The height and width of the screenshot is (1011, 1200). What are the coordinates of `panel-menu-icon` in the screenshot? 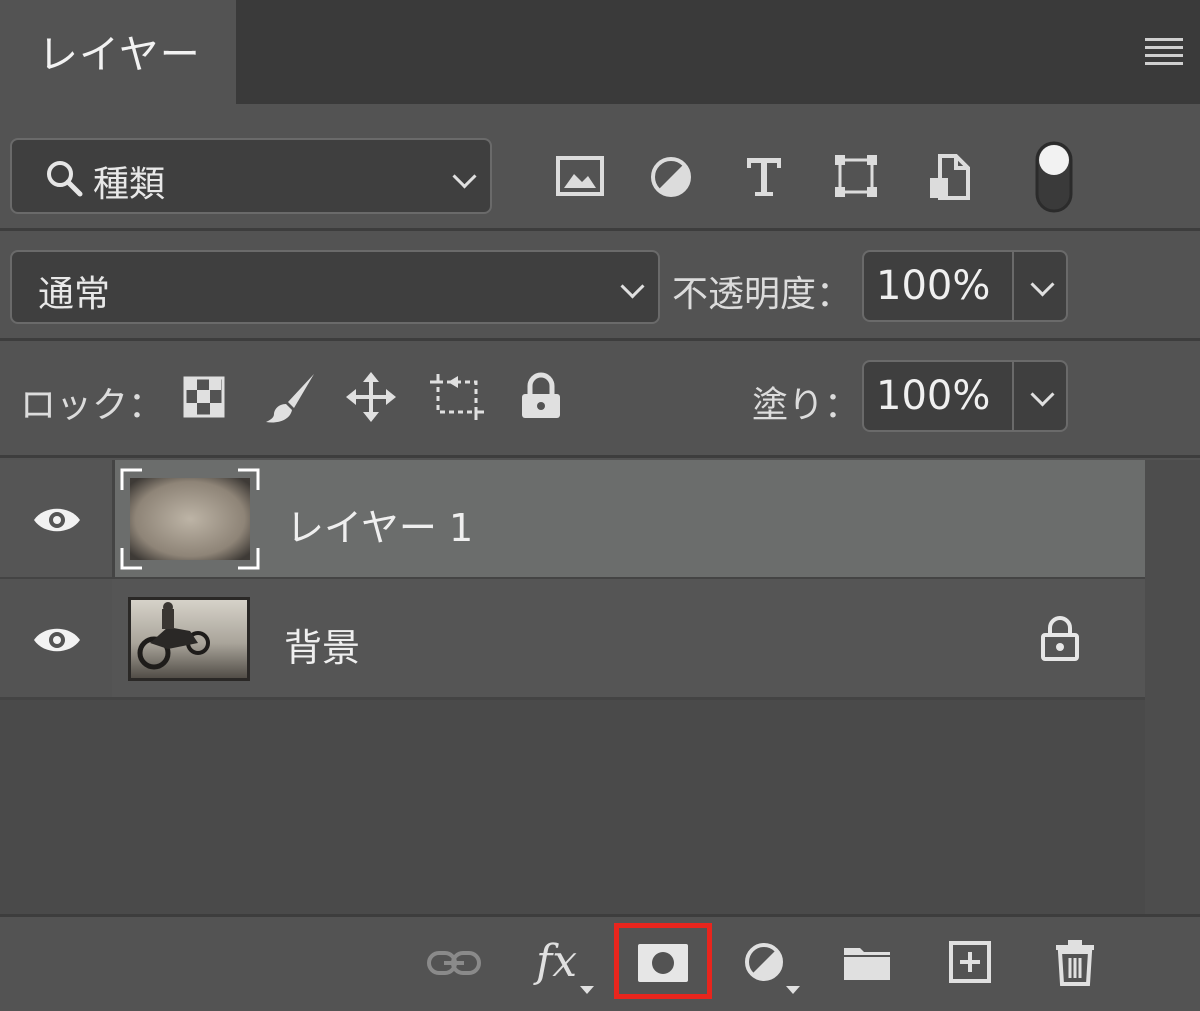 It's located at (1164, 51).